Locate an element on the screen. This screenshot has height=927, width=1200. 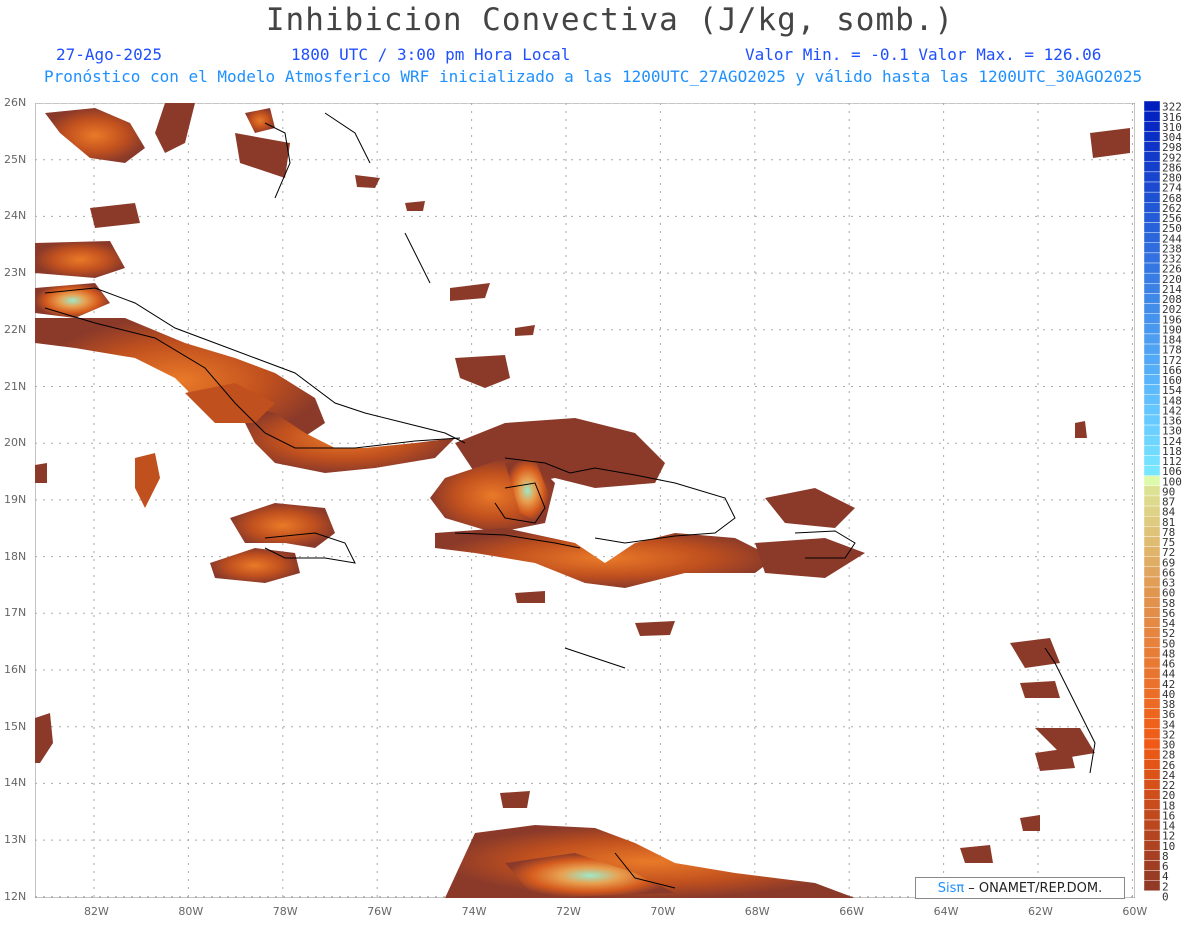
lat-label: 26N is located at coordinates (15, 102).